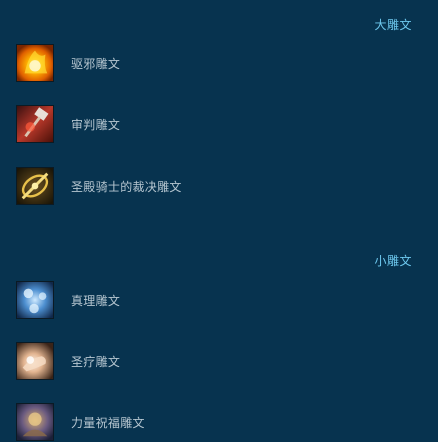  I want to click on glyph-label: 圣疗雕文, so click(96, 361).